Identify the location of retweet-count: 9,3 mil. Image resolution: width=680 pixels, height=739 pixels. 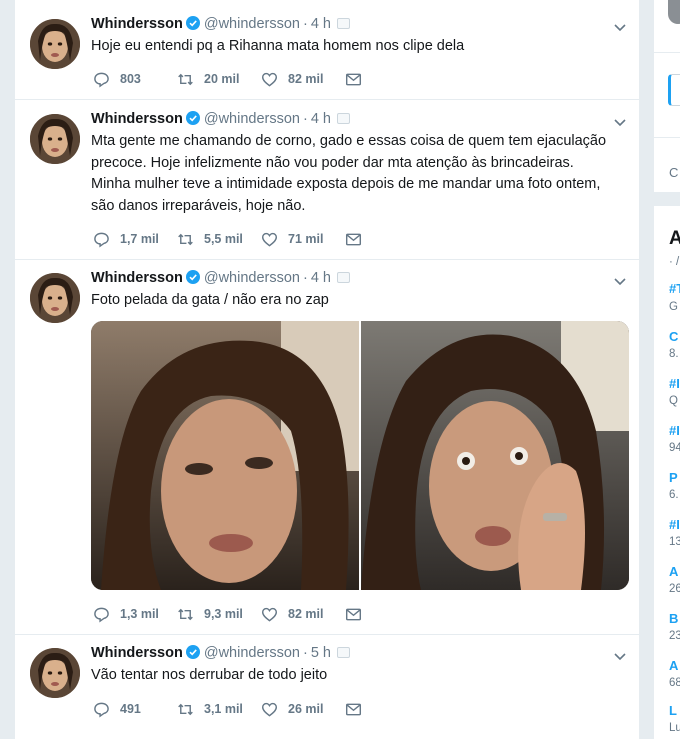
(223, 614).